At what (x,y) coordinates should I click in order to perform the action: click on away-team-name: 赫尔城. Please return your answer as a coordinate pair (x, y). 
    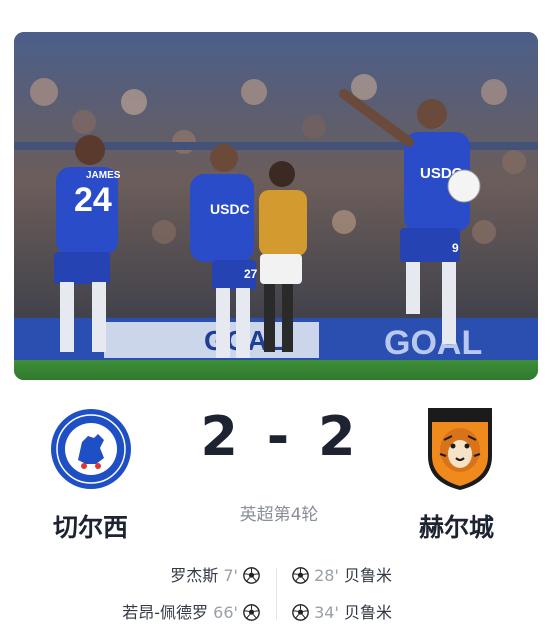
    Looking at the image, I should click on (456, 526).